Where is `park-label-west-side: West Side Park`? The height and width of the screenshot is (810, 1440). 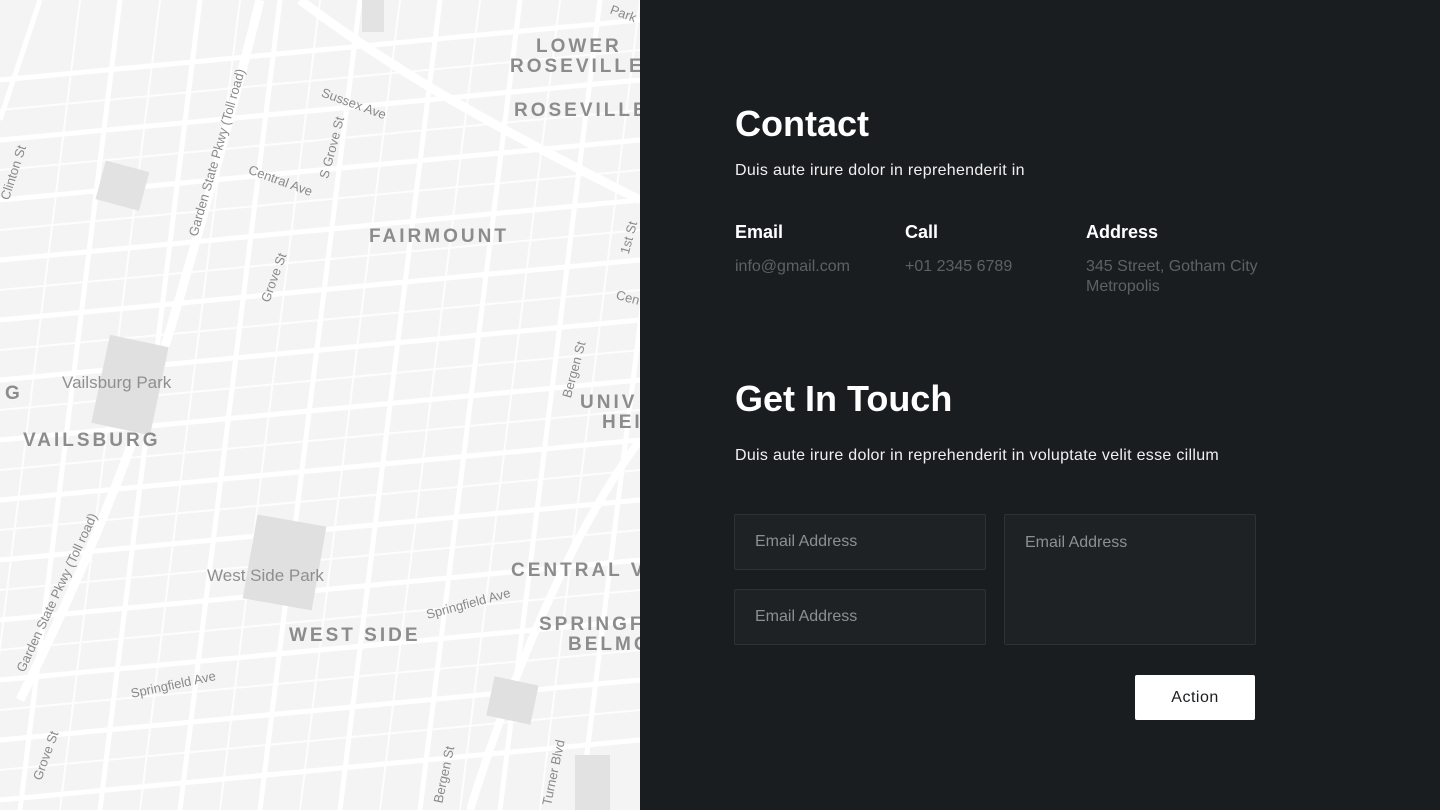
park-label-west-side: West Side Park is located at coordinates (265, 575).